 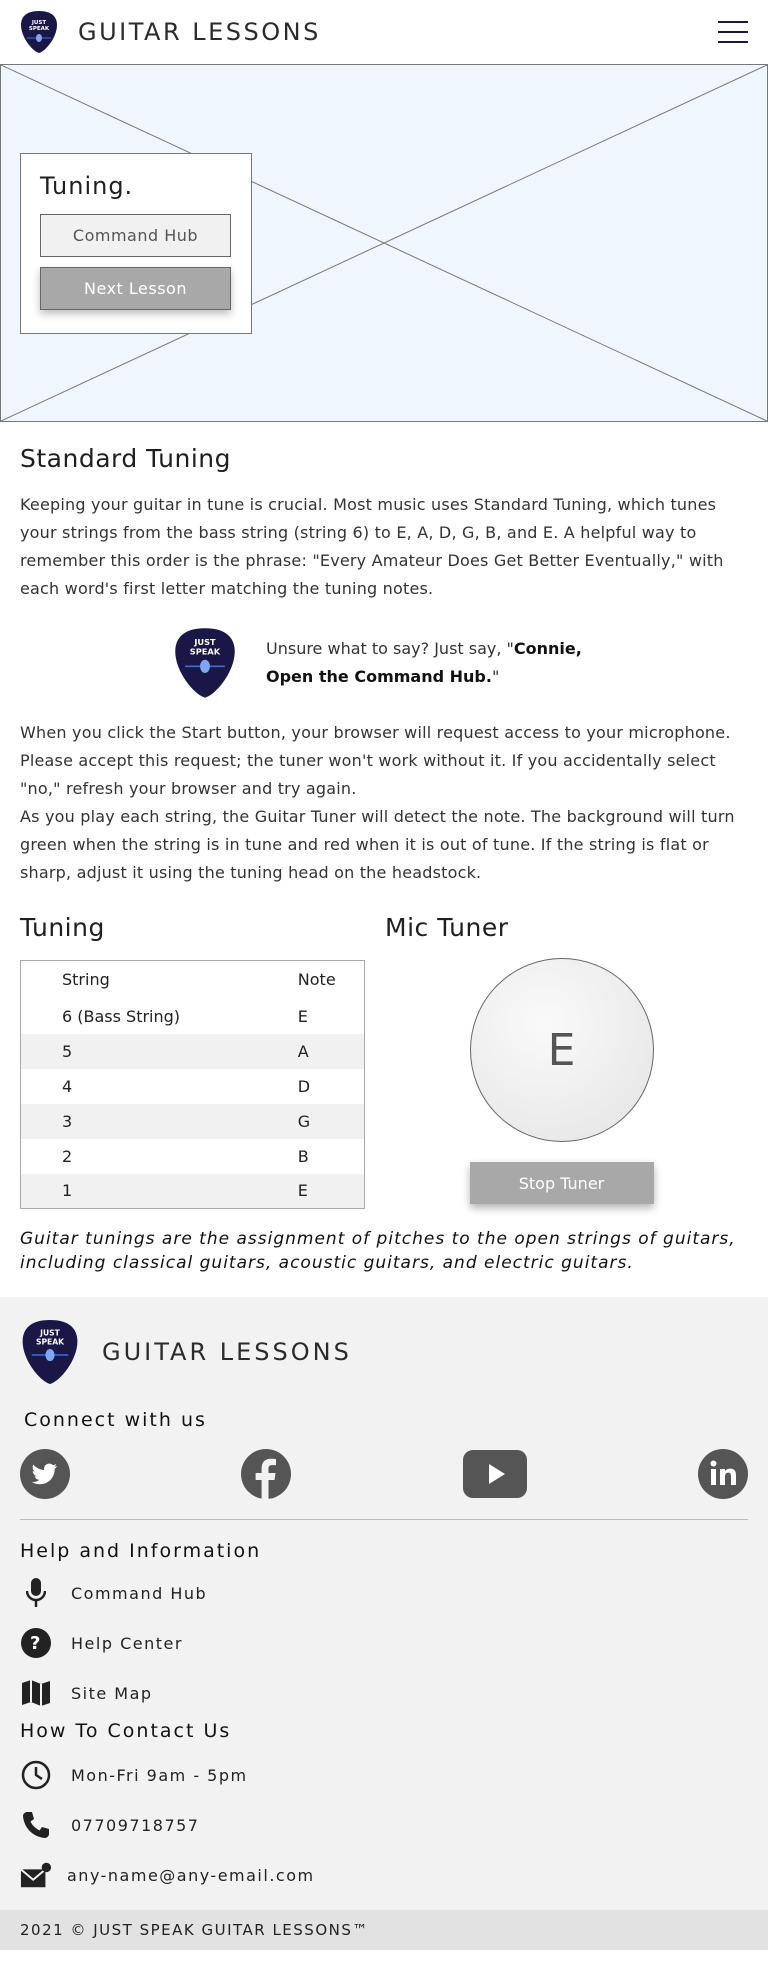 What do you see at coordinates (495, 676) in the screenshot?
I see `tip-suffix: "` at bounding box center [495, 676].